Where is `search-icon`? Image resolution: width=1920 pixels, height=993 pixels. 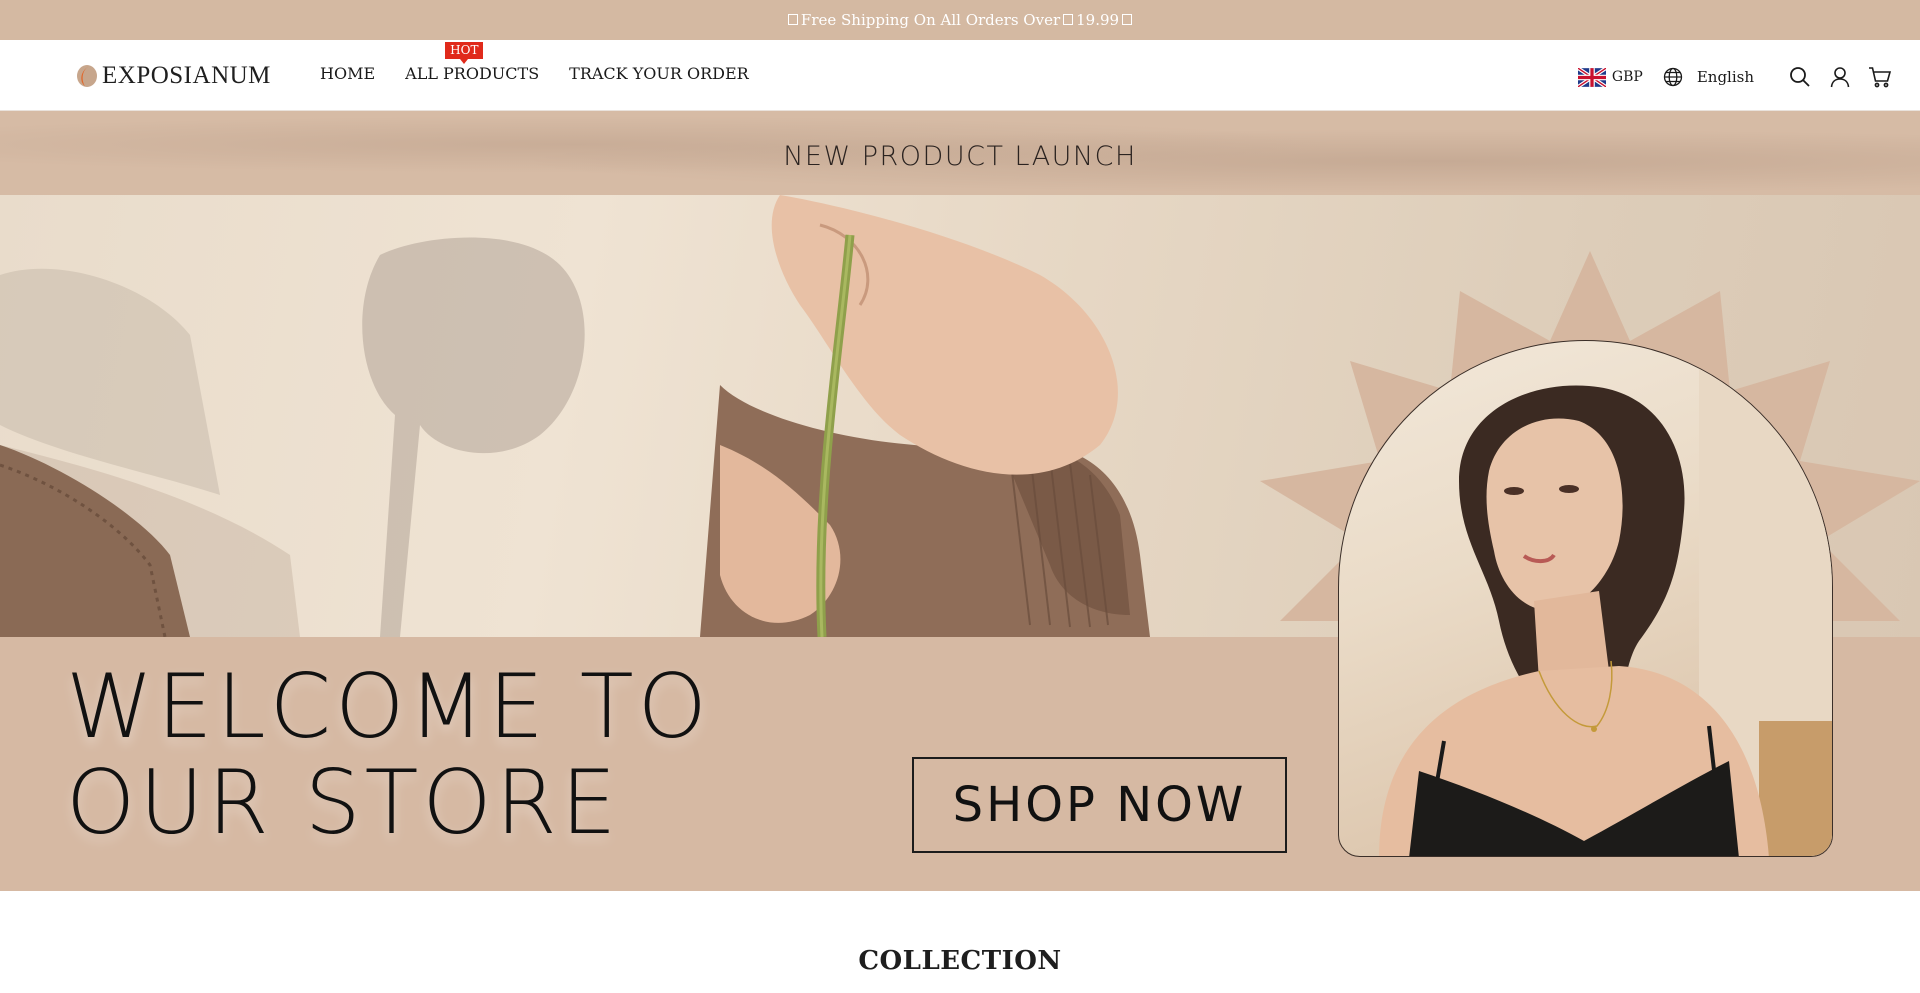 search-icon is located at coordinates (1800, 77).